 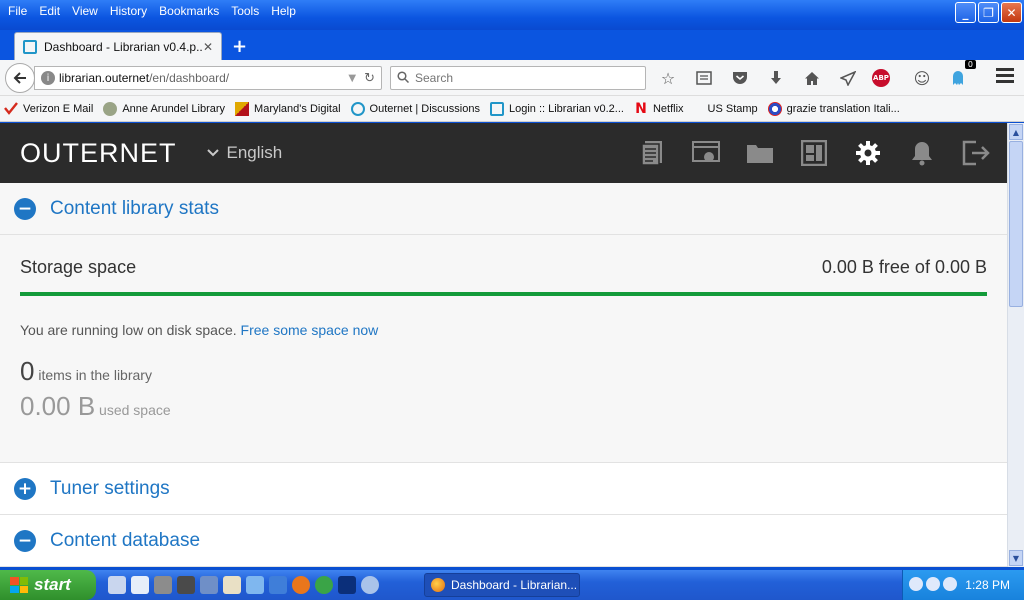 I want to click on used-space-label: used space, so click(x=133, y=410).